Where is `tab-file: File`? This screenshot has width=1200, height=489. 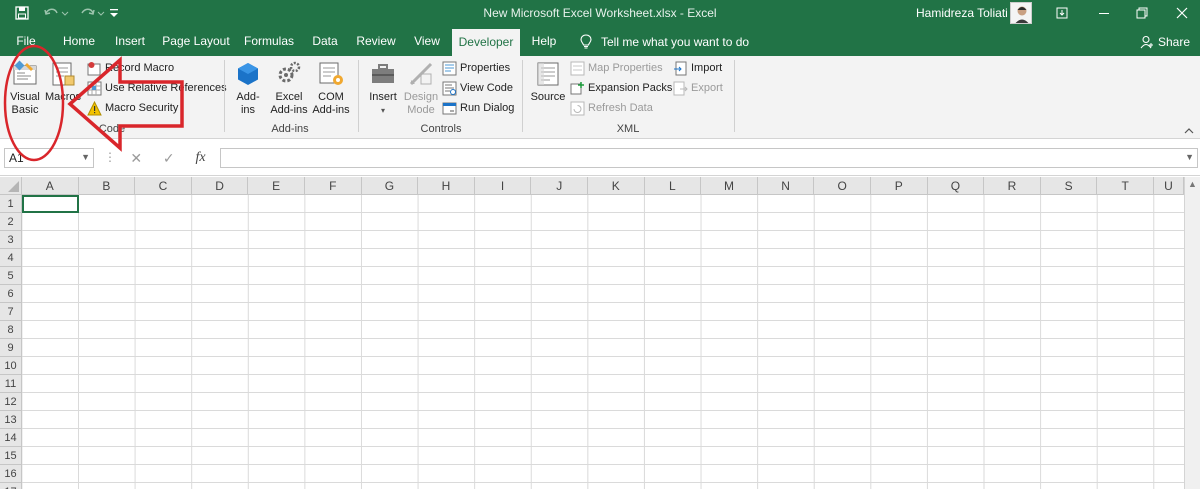
tab-file: File is located at coordinates (26, 41).